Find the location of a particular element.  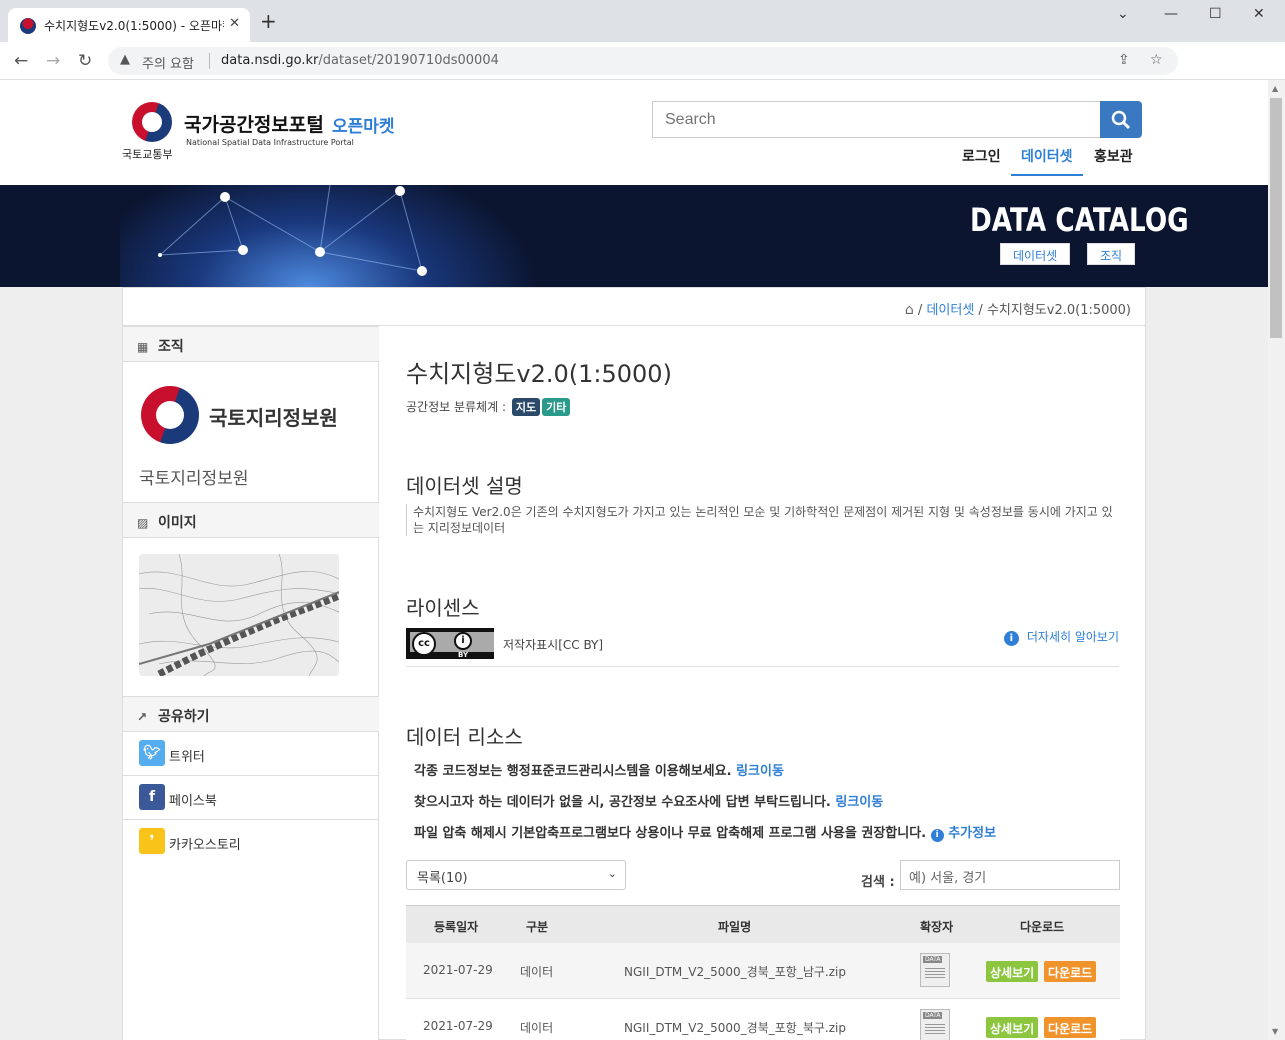

classification-label: 공간정보 분류체계 : is located at coordinates (456, 407).